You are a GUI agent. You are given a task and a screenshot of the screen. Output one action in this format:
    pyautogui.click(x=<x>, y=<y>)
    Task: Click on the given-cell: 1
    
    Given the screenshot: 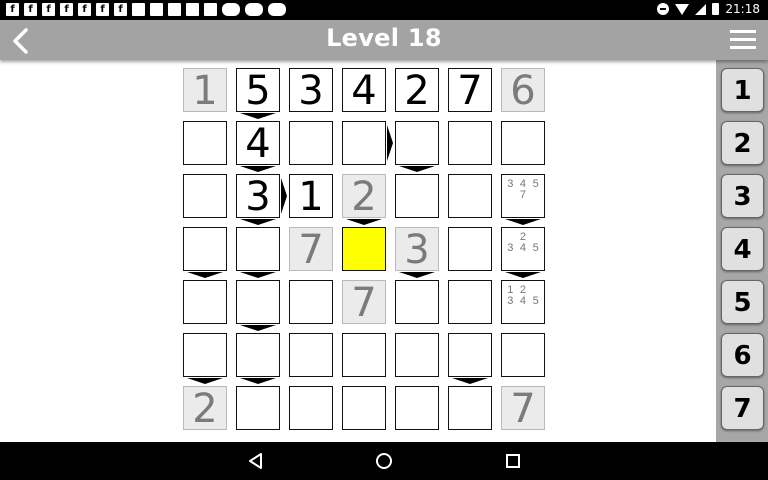 What is the action you would take?
    pyautogui.click(x=205, y=91)
    